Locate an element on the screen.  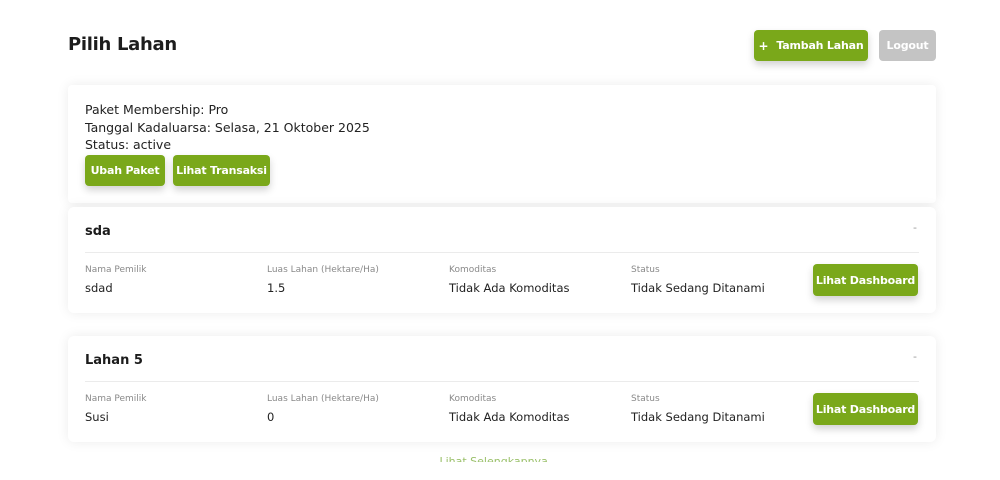
view-transactions-button: Lihat Transaksi is located at coordinates (221, 170).